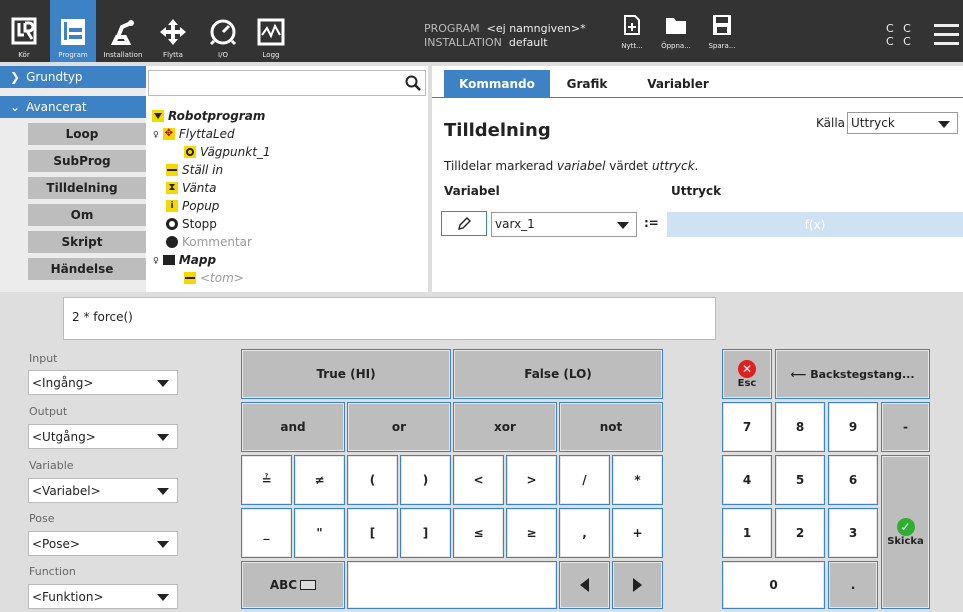 The image size is (963, 612). Describe the element at coordinates (399, 427) in the screenshot. I see `key-or: or` at that location.